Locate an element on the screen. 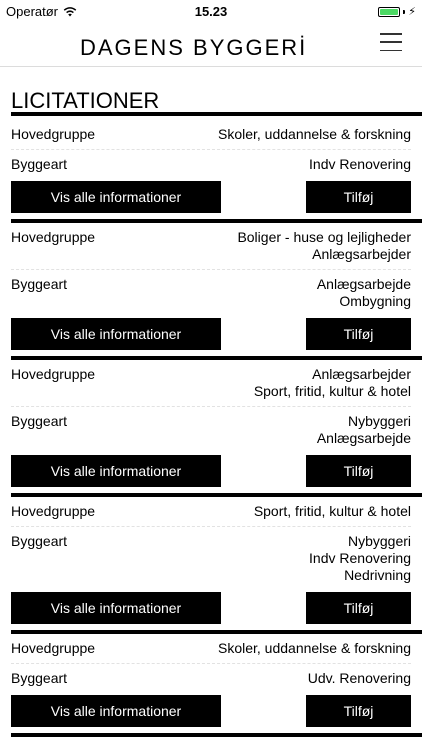 The image size is (422, 750). type-values: Nybyggeri Indv Renovering Nedrivning is located at coordinates (360, 555).